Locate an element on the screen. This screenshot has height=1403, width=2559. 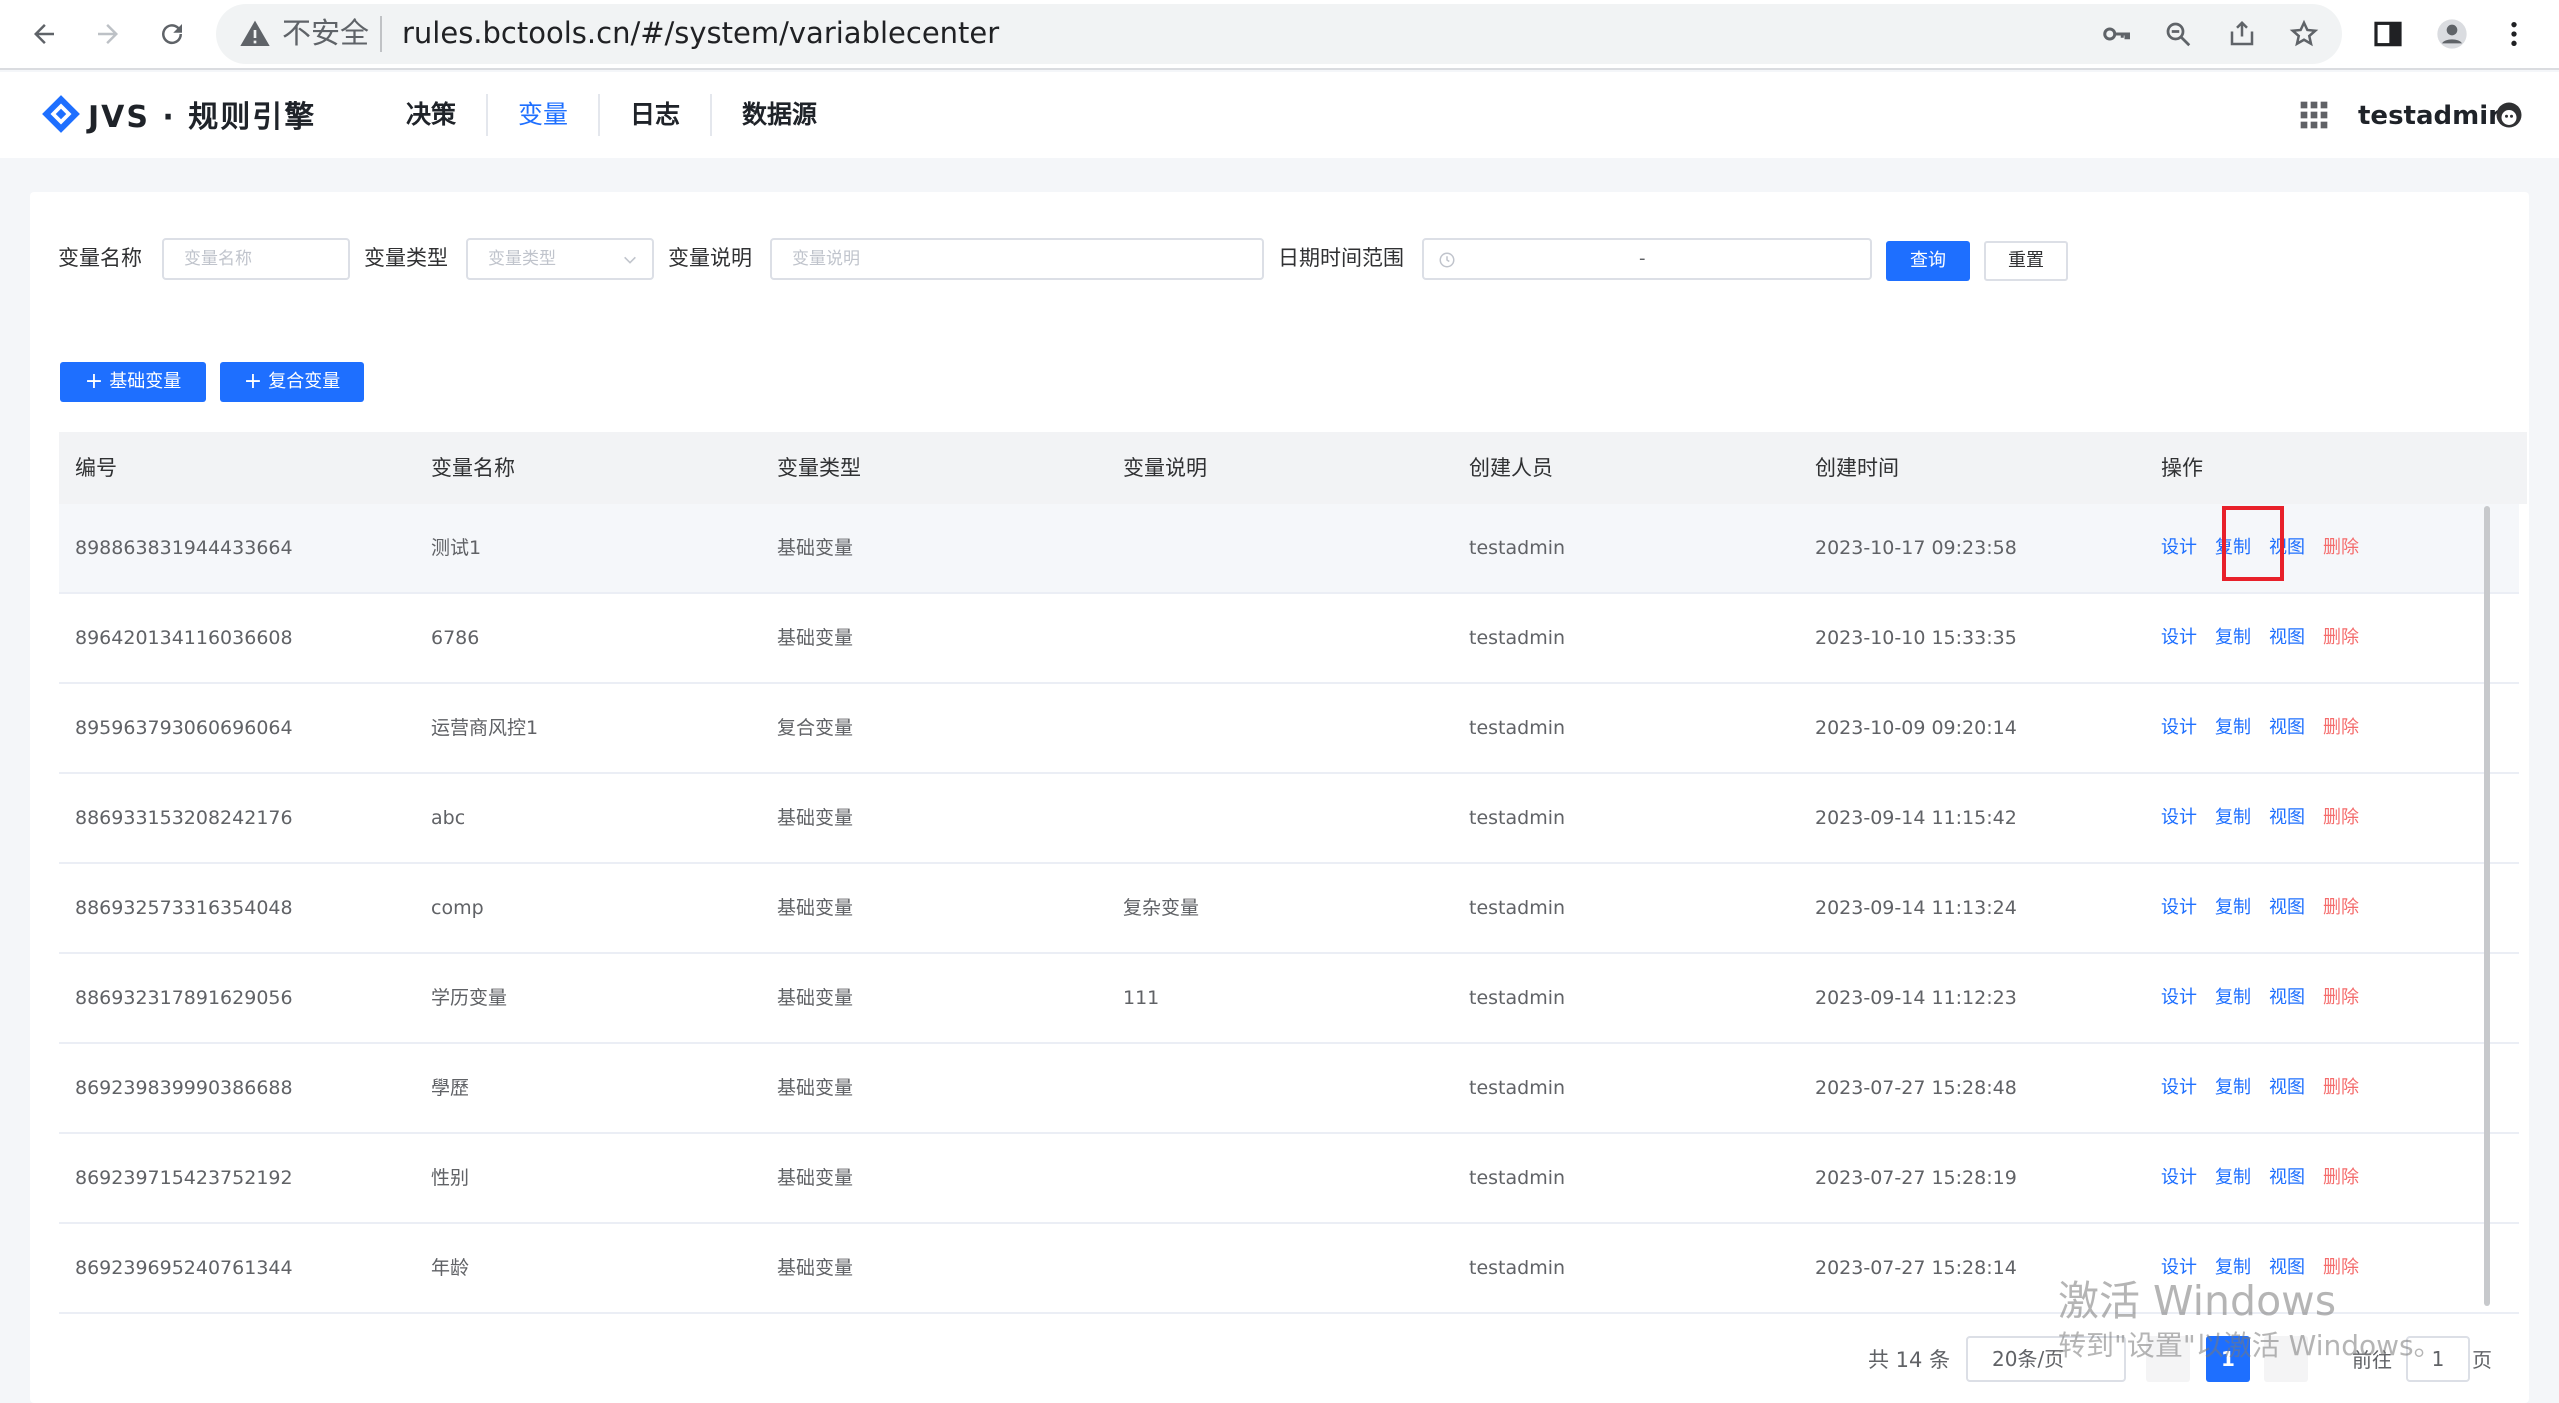
column-id: 编号 is located at coordinates (96, 468).